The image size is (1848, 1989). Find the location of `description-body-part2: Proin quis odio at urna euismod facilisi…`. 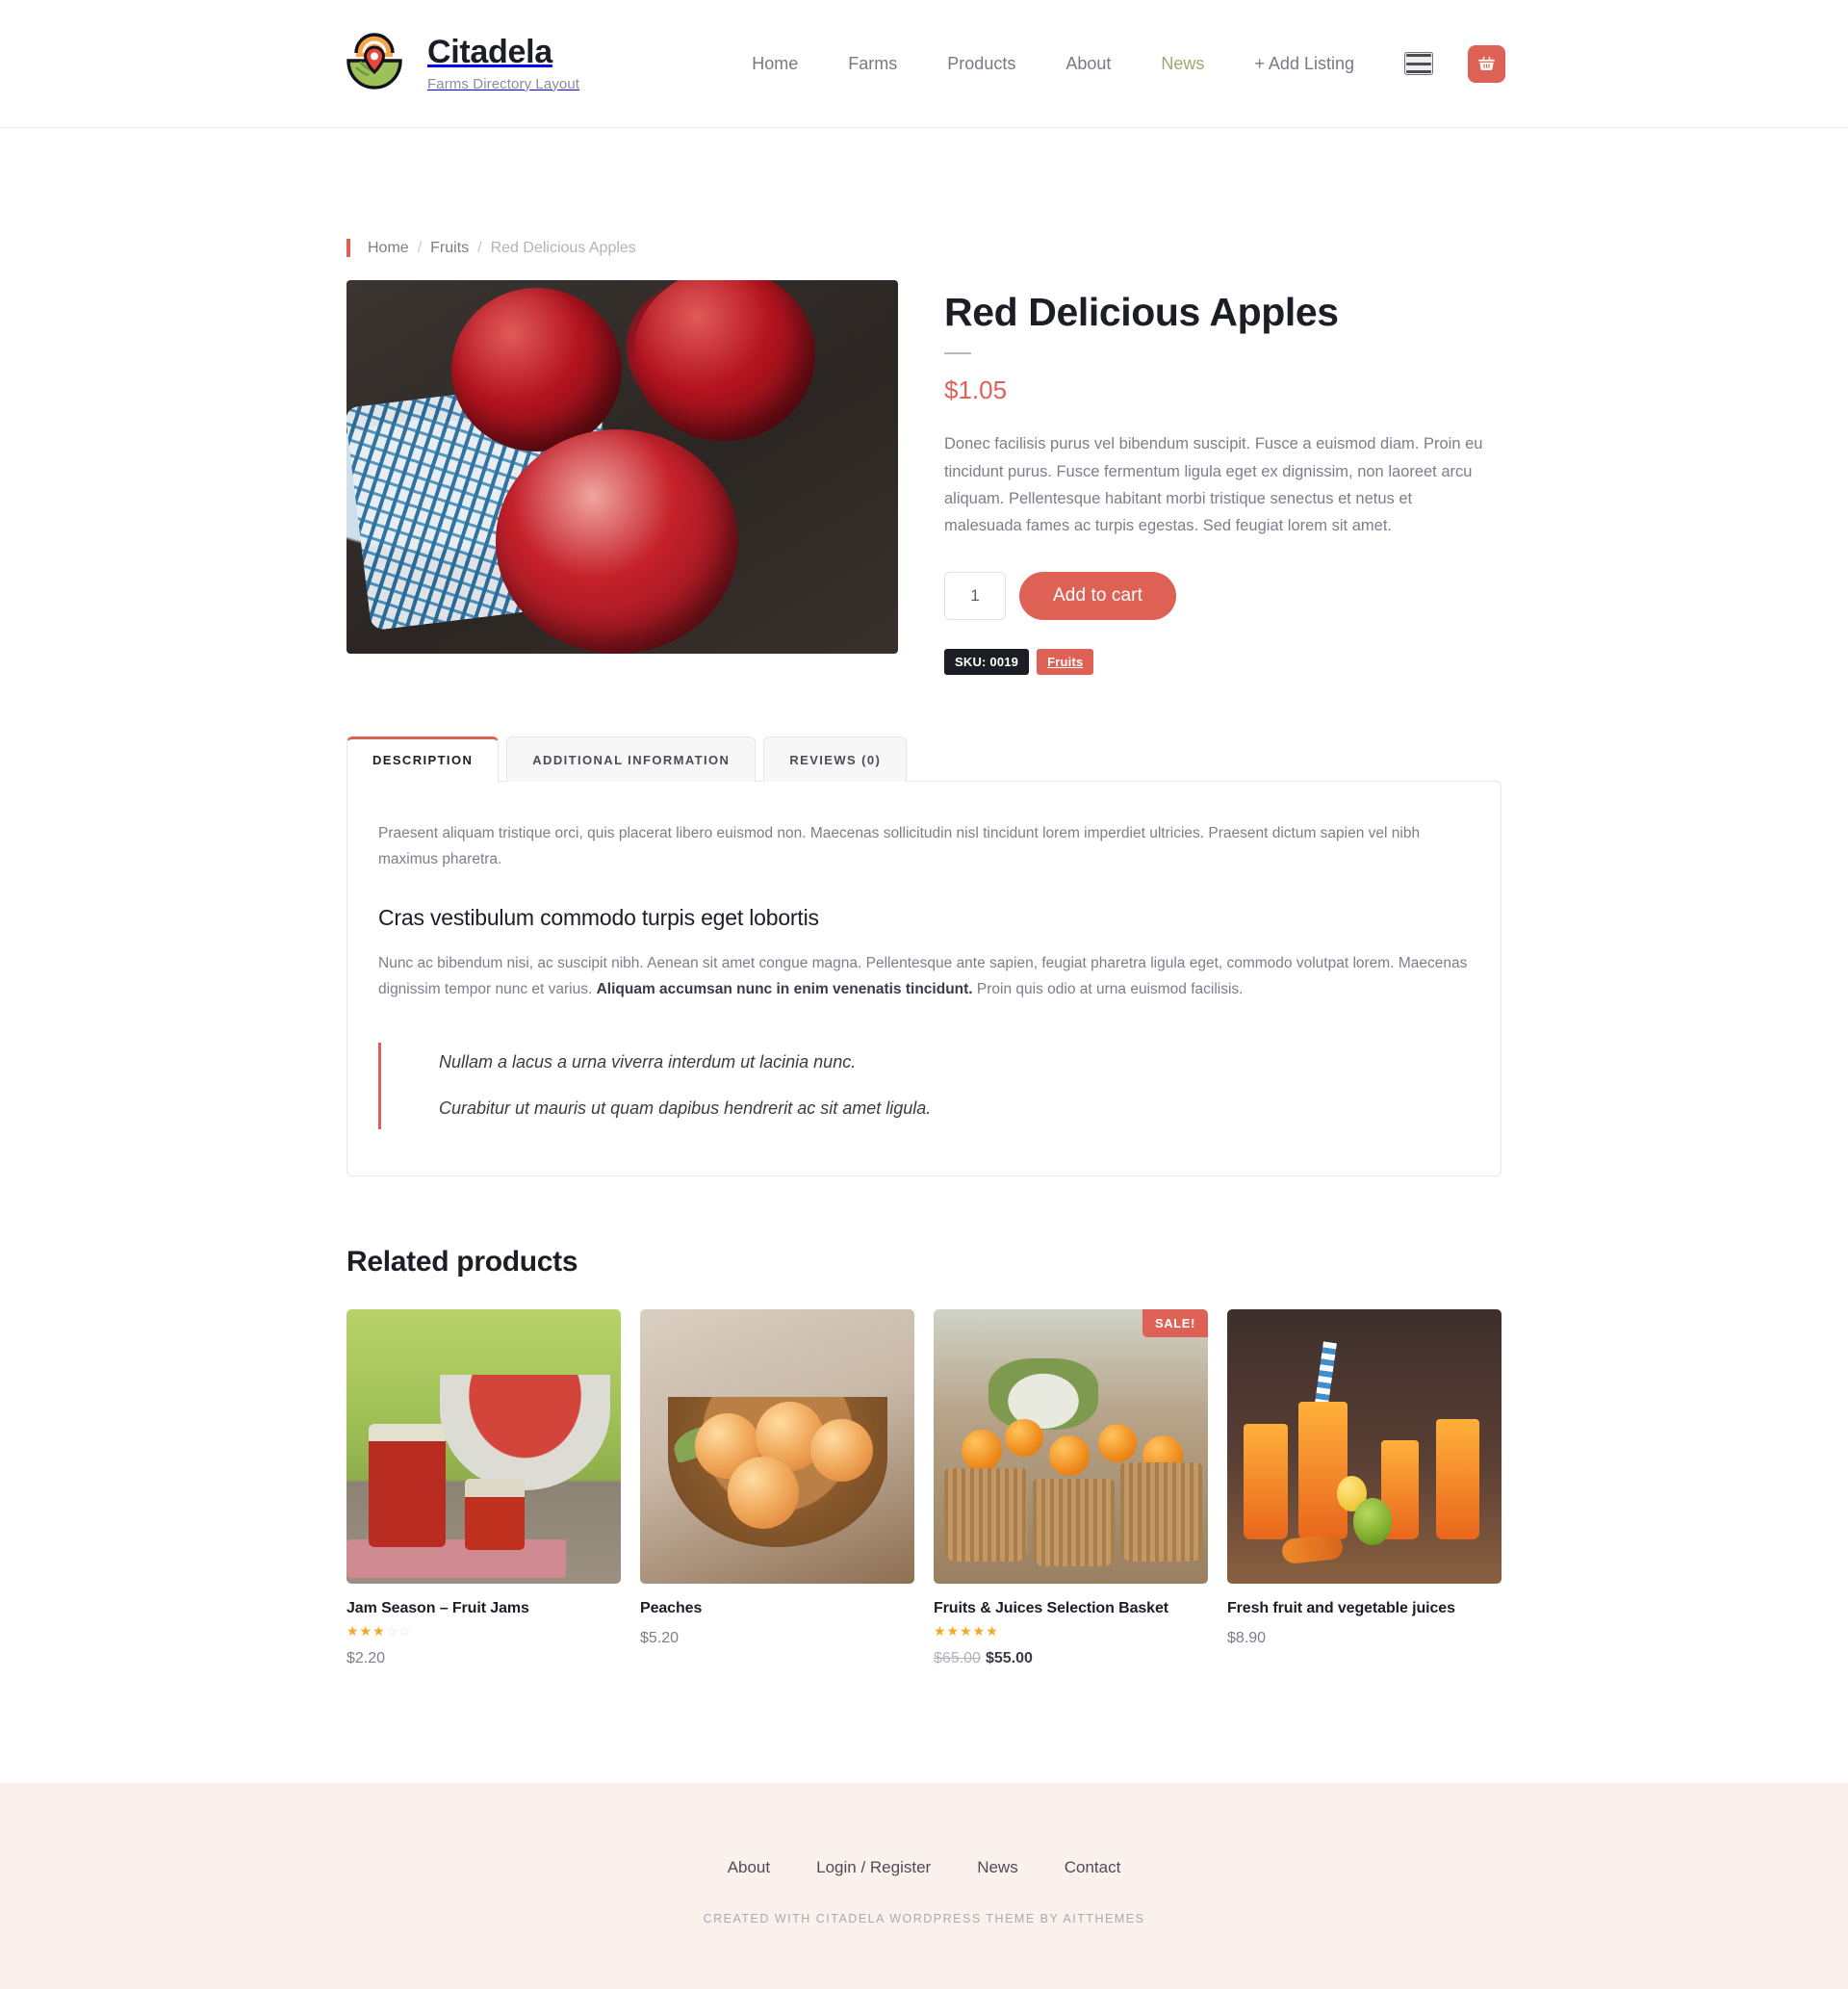

description-body-part2: Proin quis odio at urna euismod facilisi… is located at coordinates (1108, 990).